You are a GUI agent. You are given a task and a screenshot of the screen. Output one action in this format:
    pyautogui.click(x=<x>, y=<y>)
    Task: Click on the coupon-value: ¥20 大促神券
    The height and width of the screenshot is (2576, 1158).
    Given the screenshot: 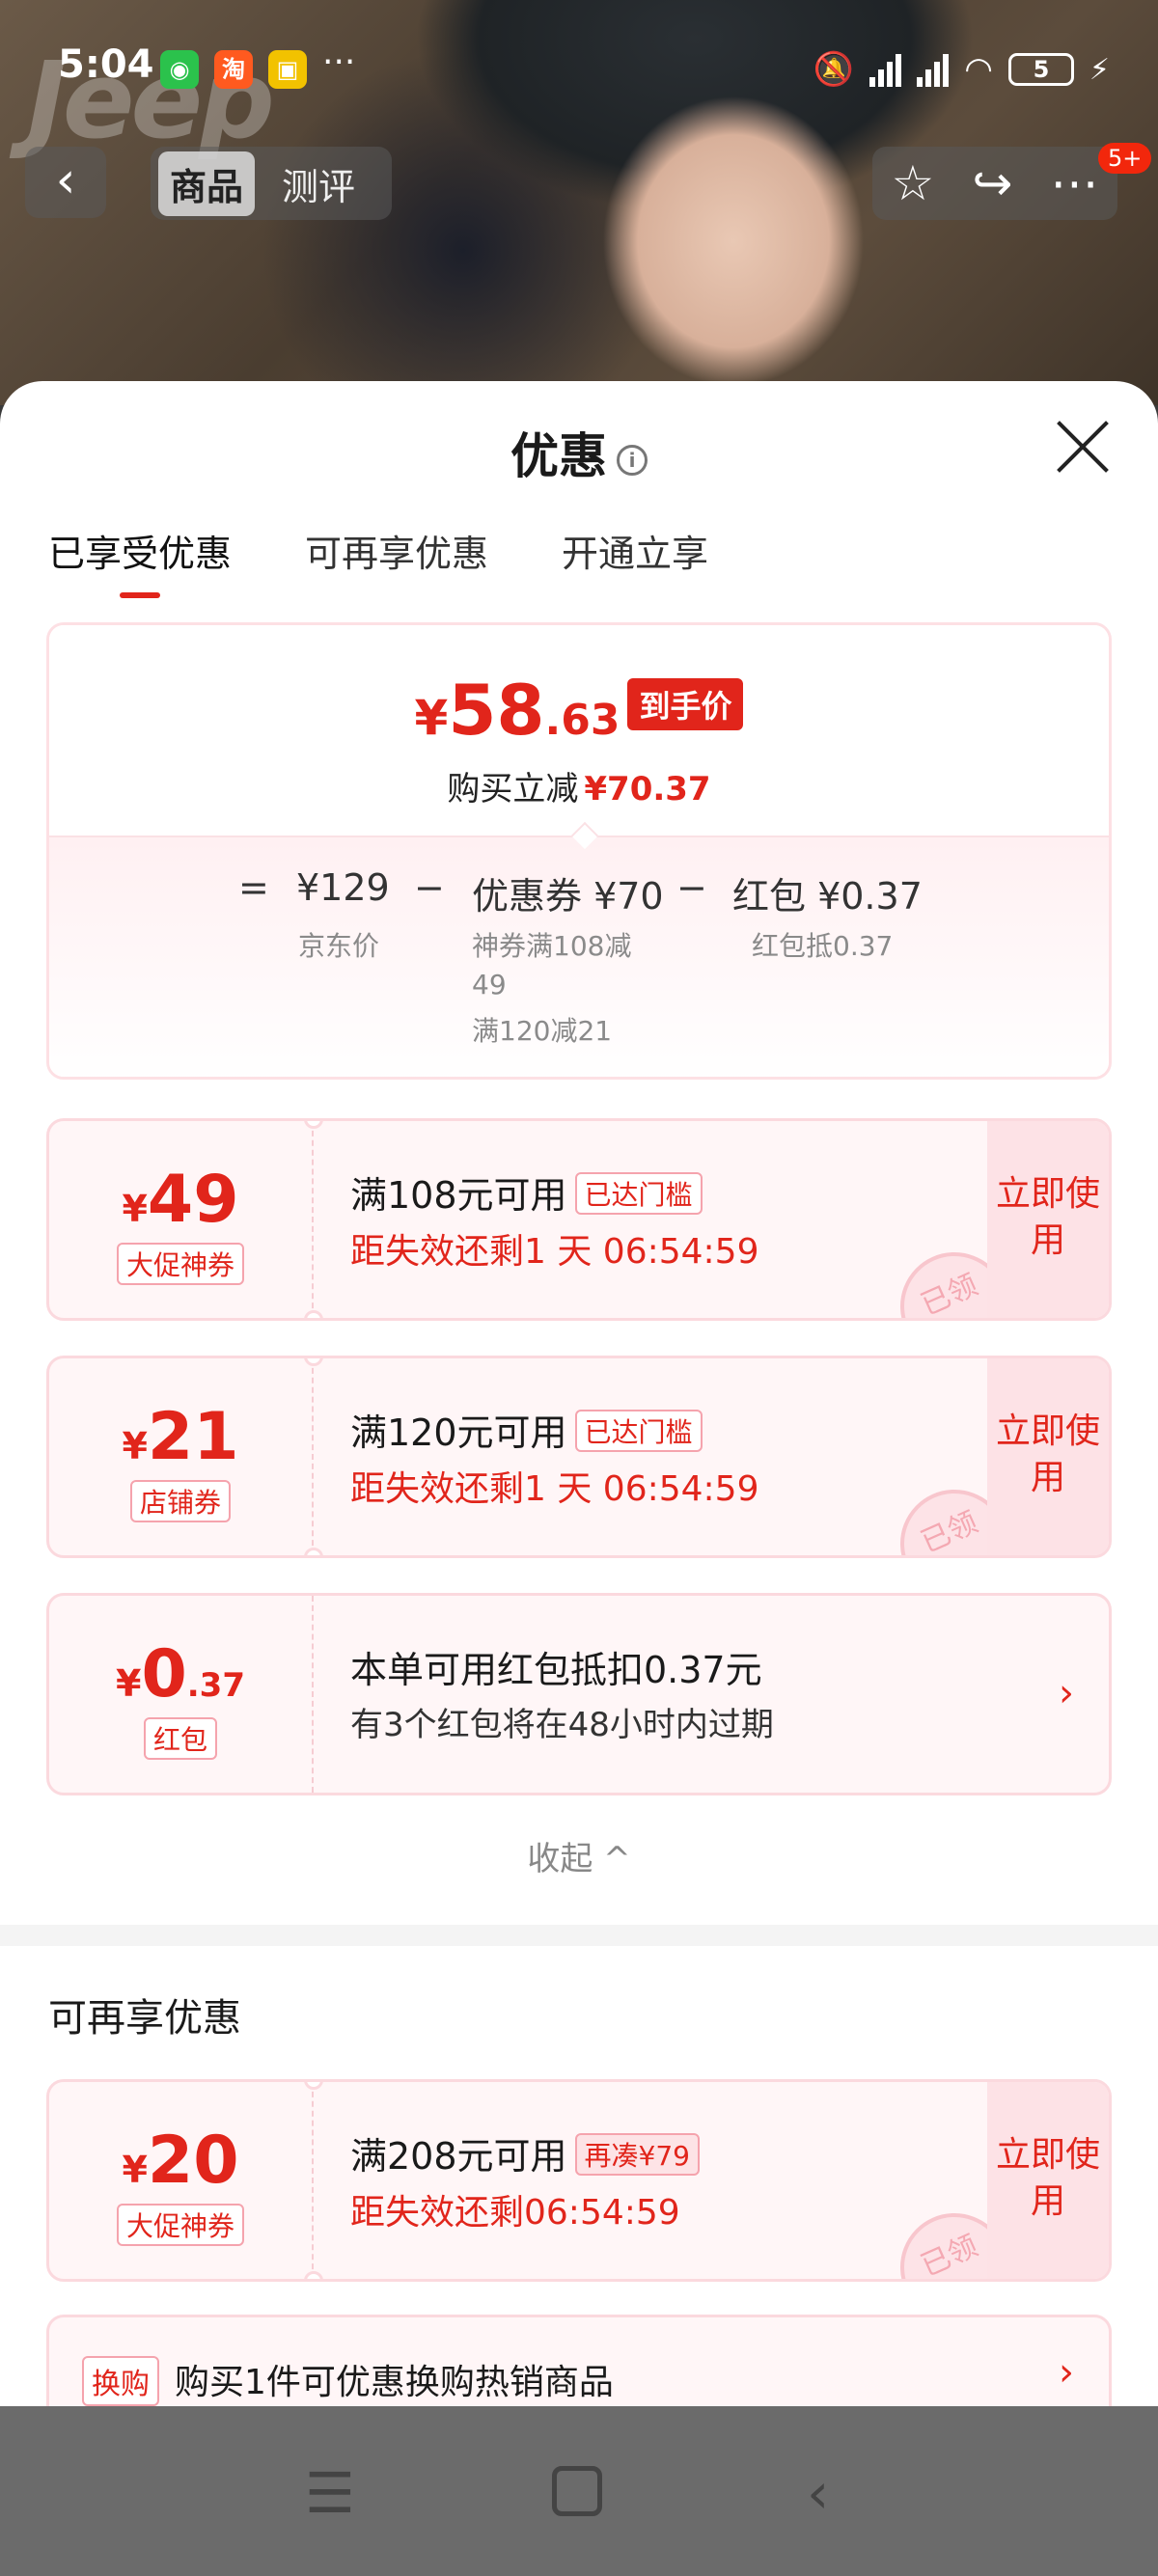 What is the action you would take?
    pyautogui.click(x=181, y=2181)
    